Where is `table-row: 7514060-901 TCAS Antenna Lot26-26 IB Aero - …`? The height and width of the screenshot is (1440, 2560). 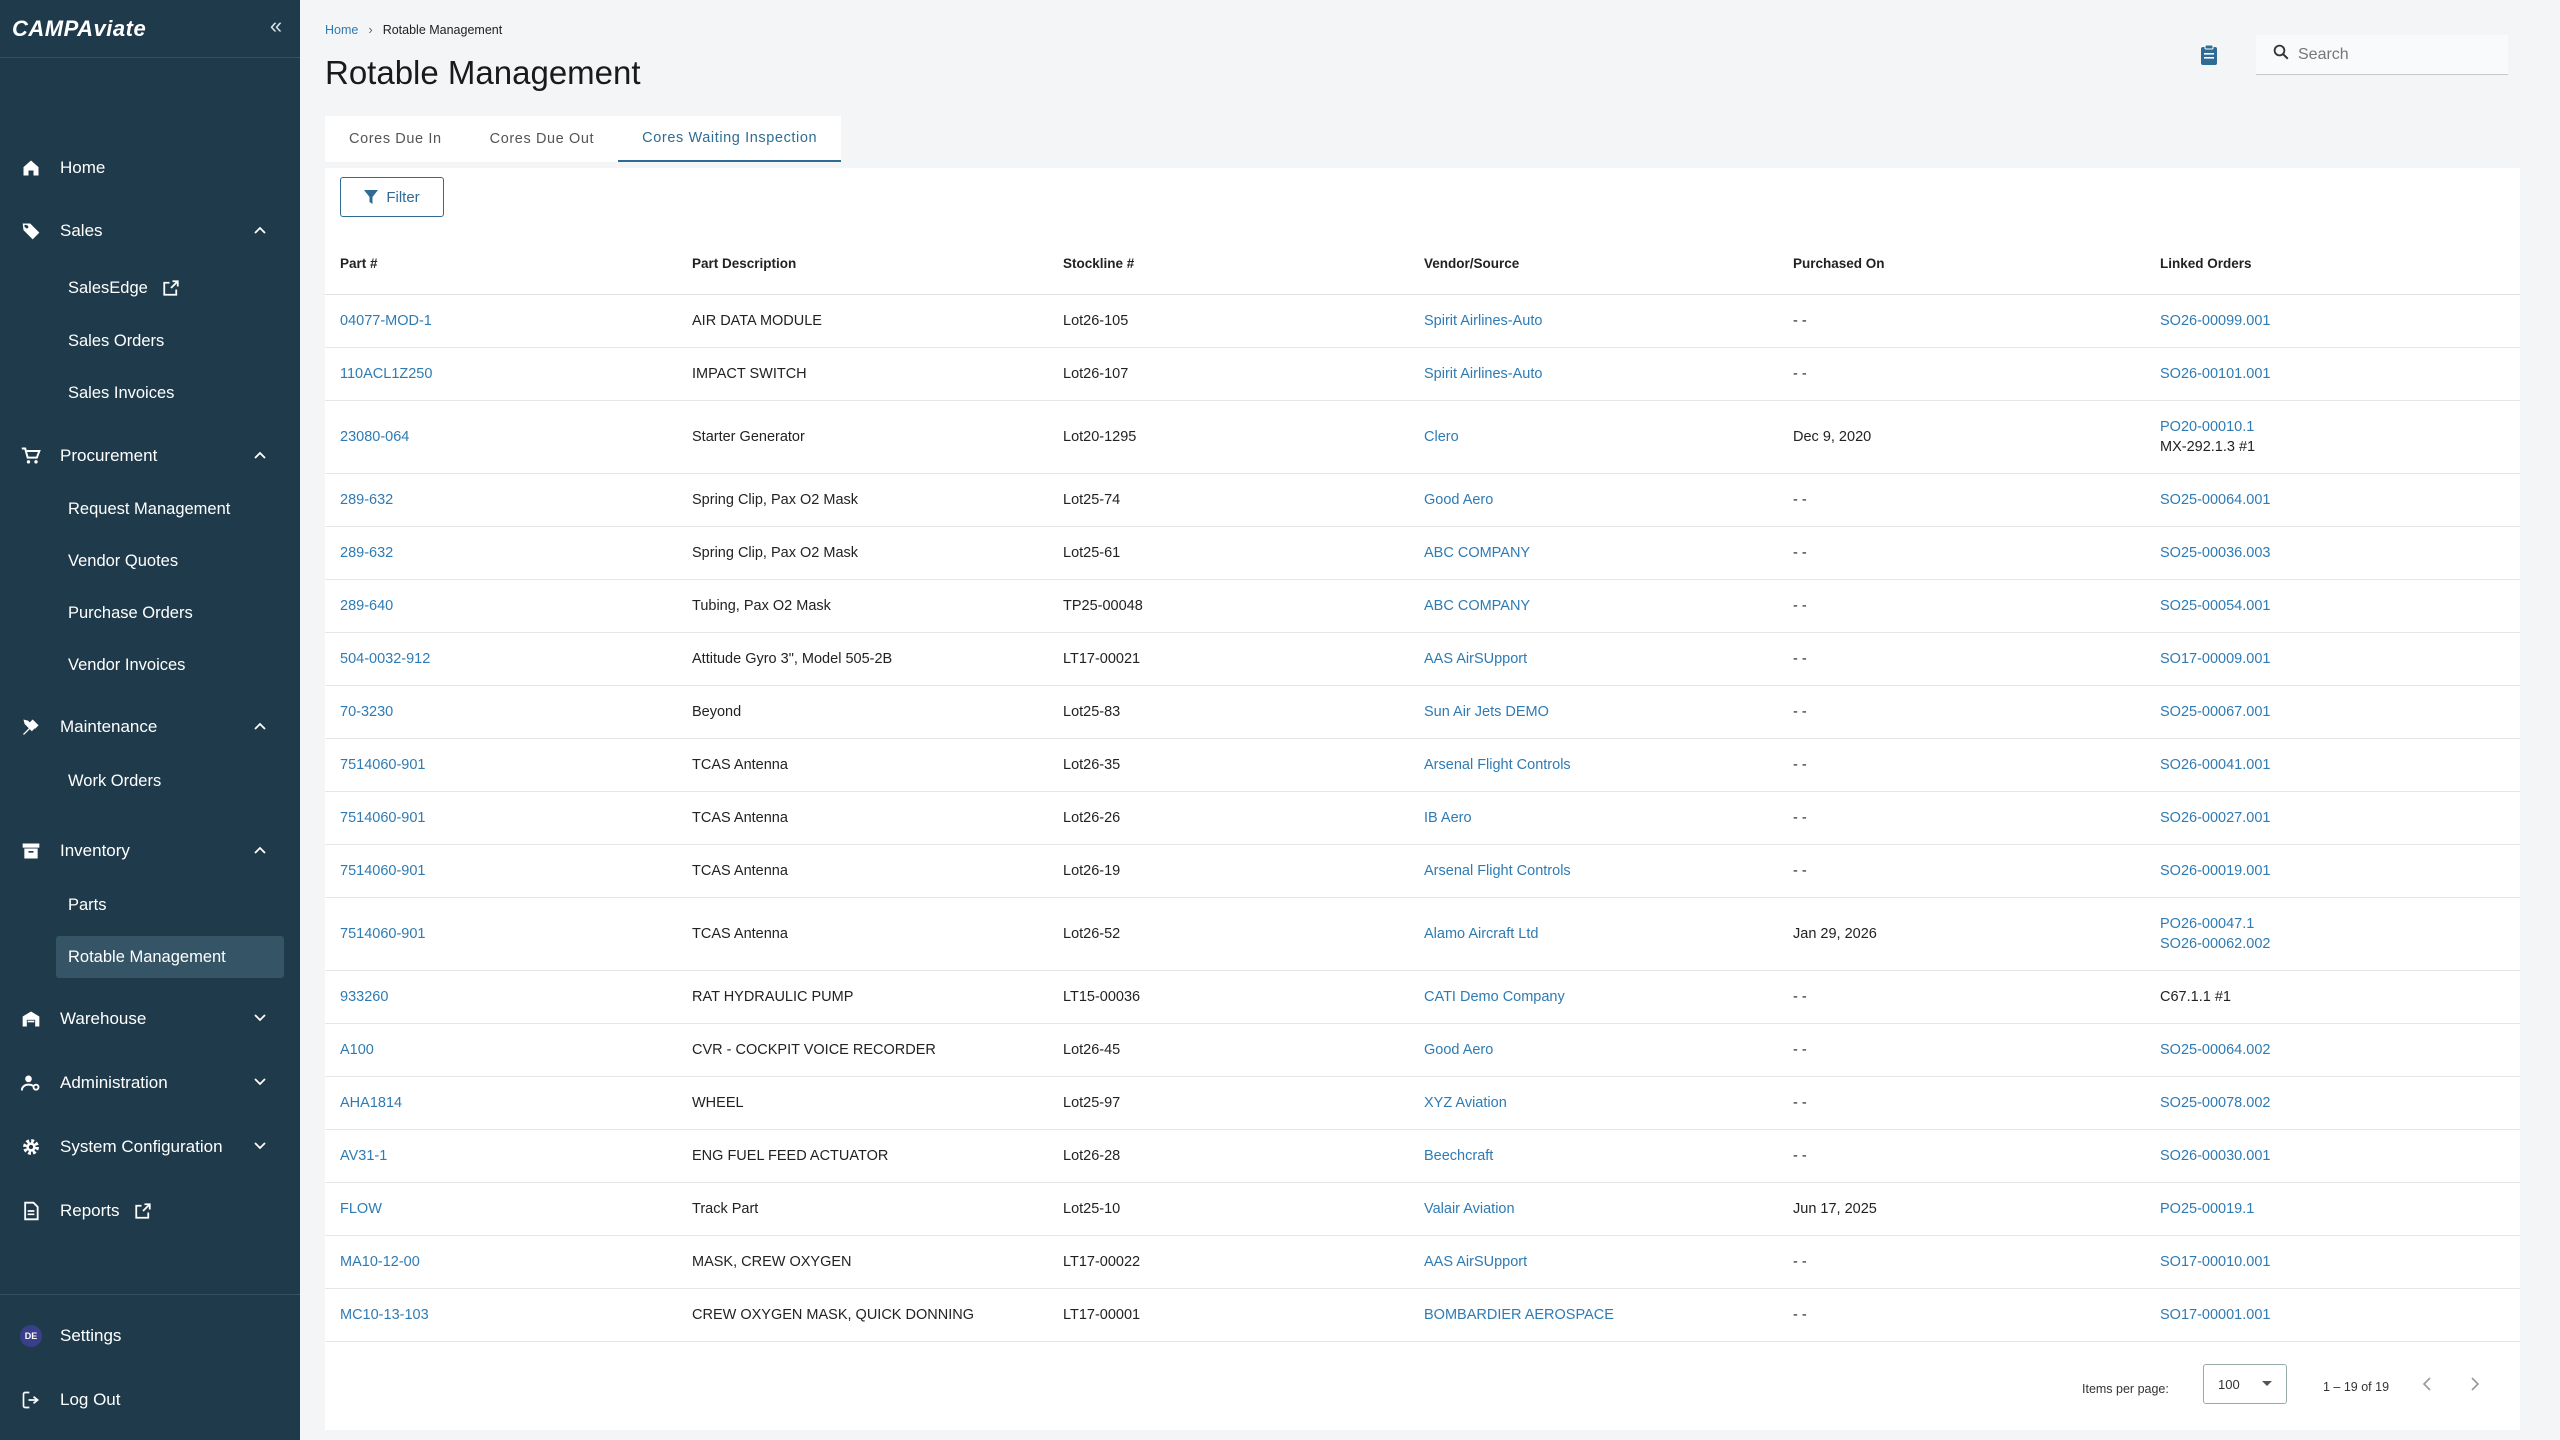
table-row: 7514060-901 TCAS Antenna Lot26-26 IB Aero - … is located at coordinates (1422, 818).